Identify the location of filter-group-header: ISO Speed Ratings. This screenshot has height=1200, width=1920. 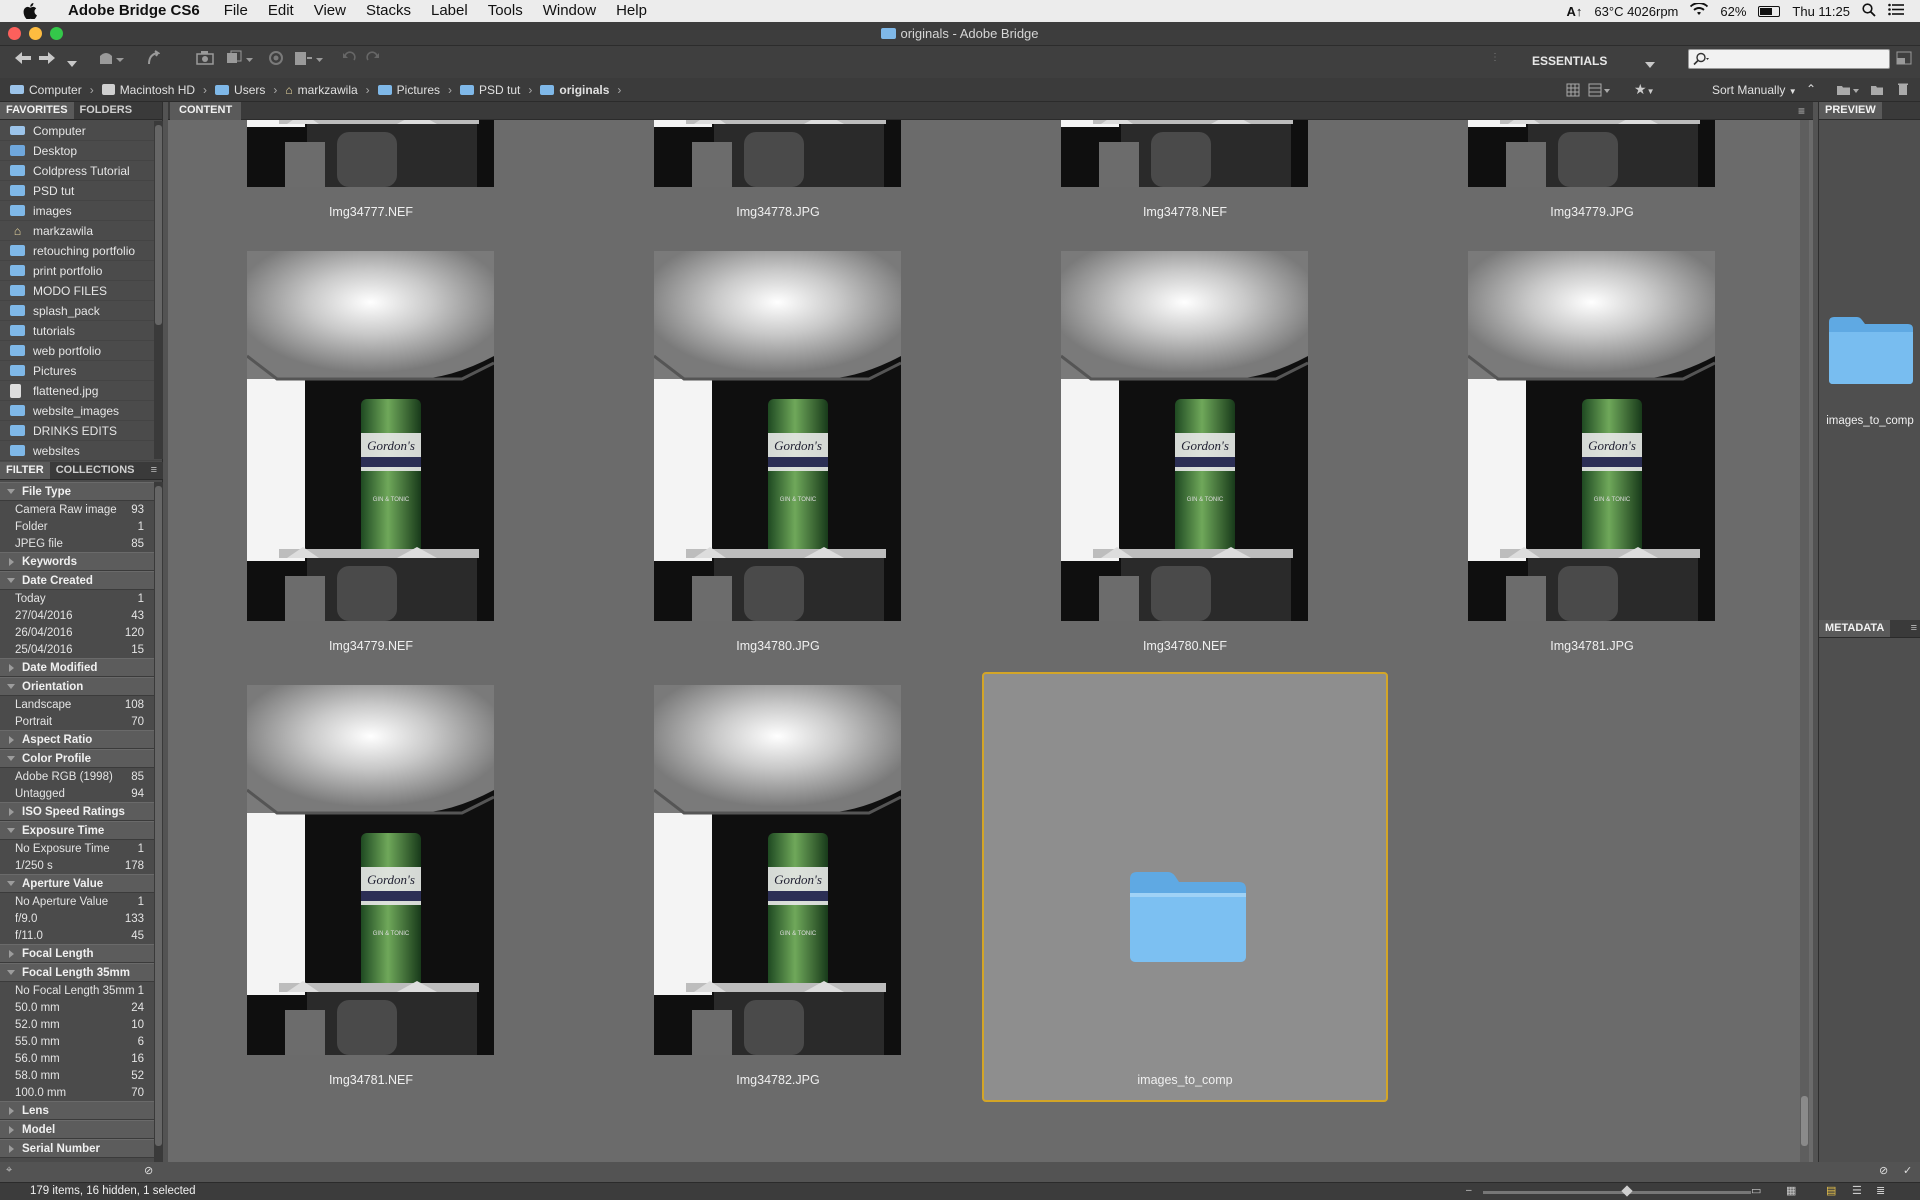
(77, 811).